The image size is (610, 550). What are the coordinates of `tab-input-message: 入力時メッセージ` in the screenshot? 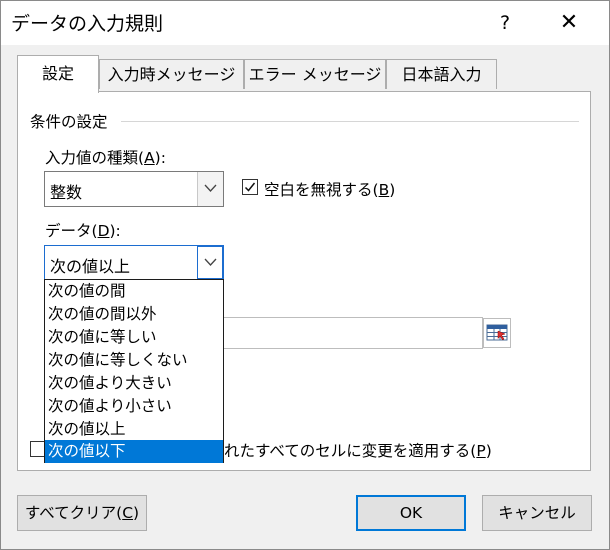 It's located at (171, 74).